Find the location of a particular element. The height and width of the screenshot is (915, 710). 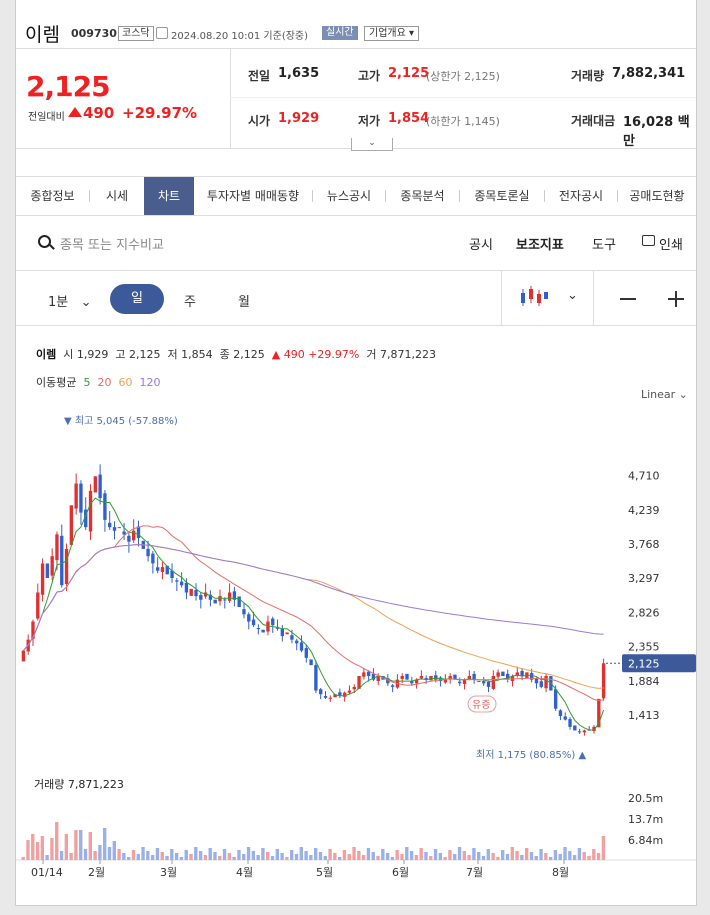

low-value: 1,854 is located at coordinates (409, 118).